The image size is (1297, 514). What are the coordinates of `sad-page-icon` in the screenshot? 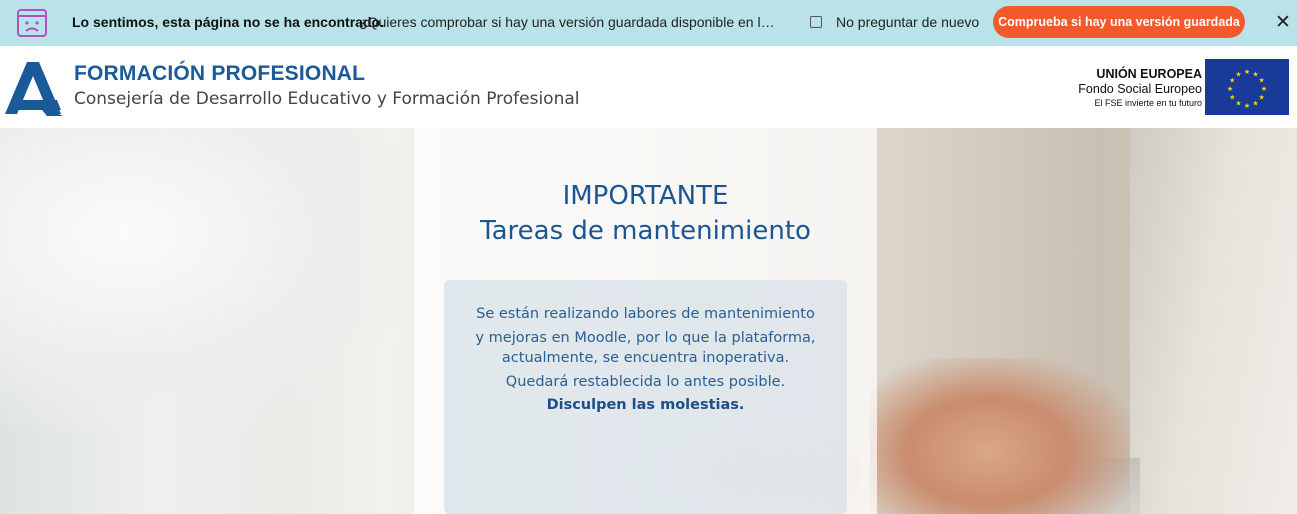 It's located at (32, 23).